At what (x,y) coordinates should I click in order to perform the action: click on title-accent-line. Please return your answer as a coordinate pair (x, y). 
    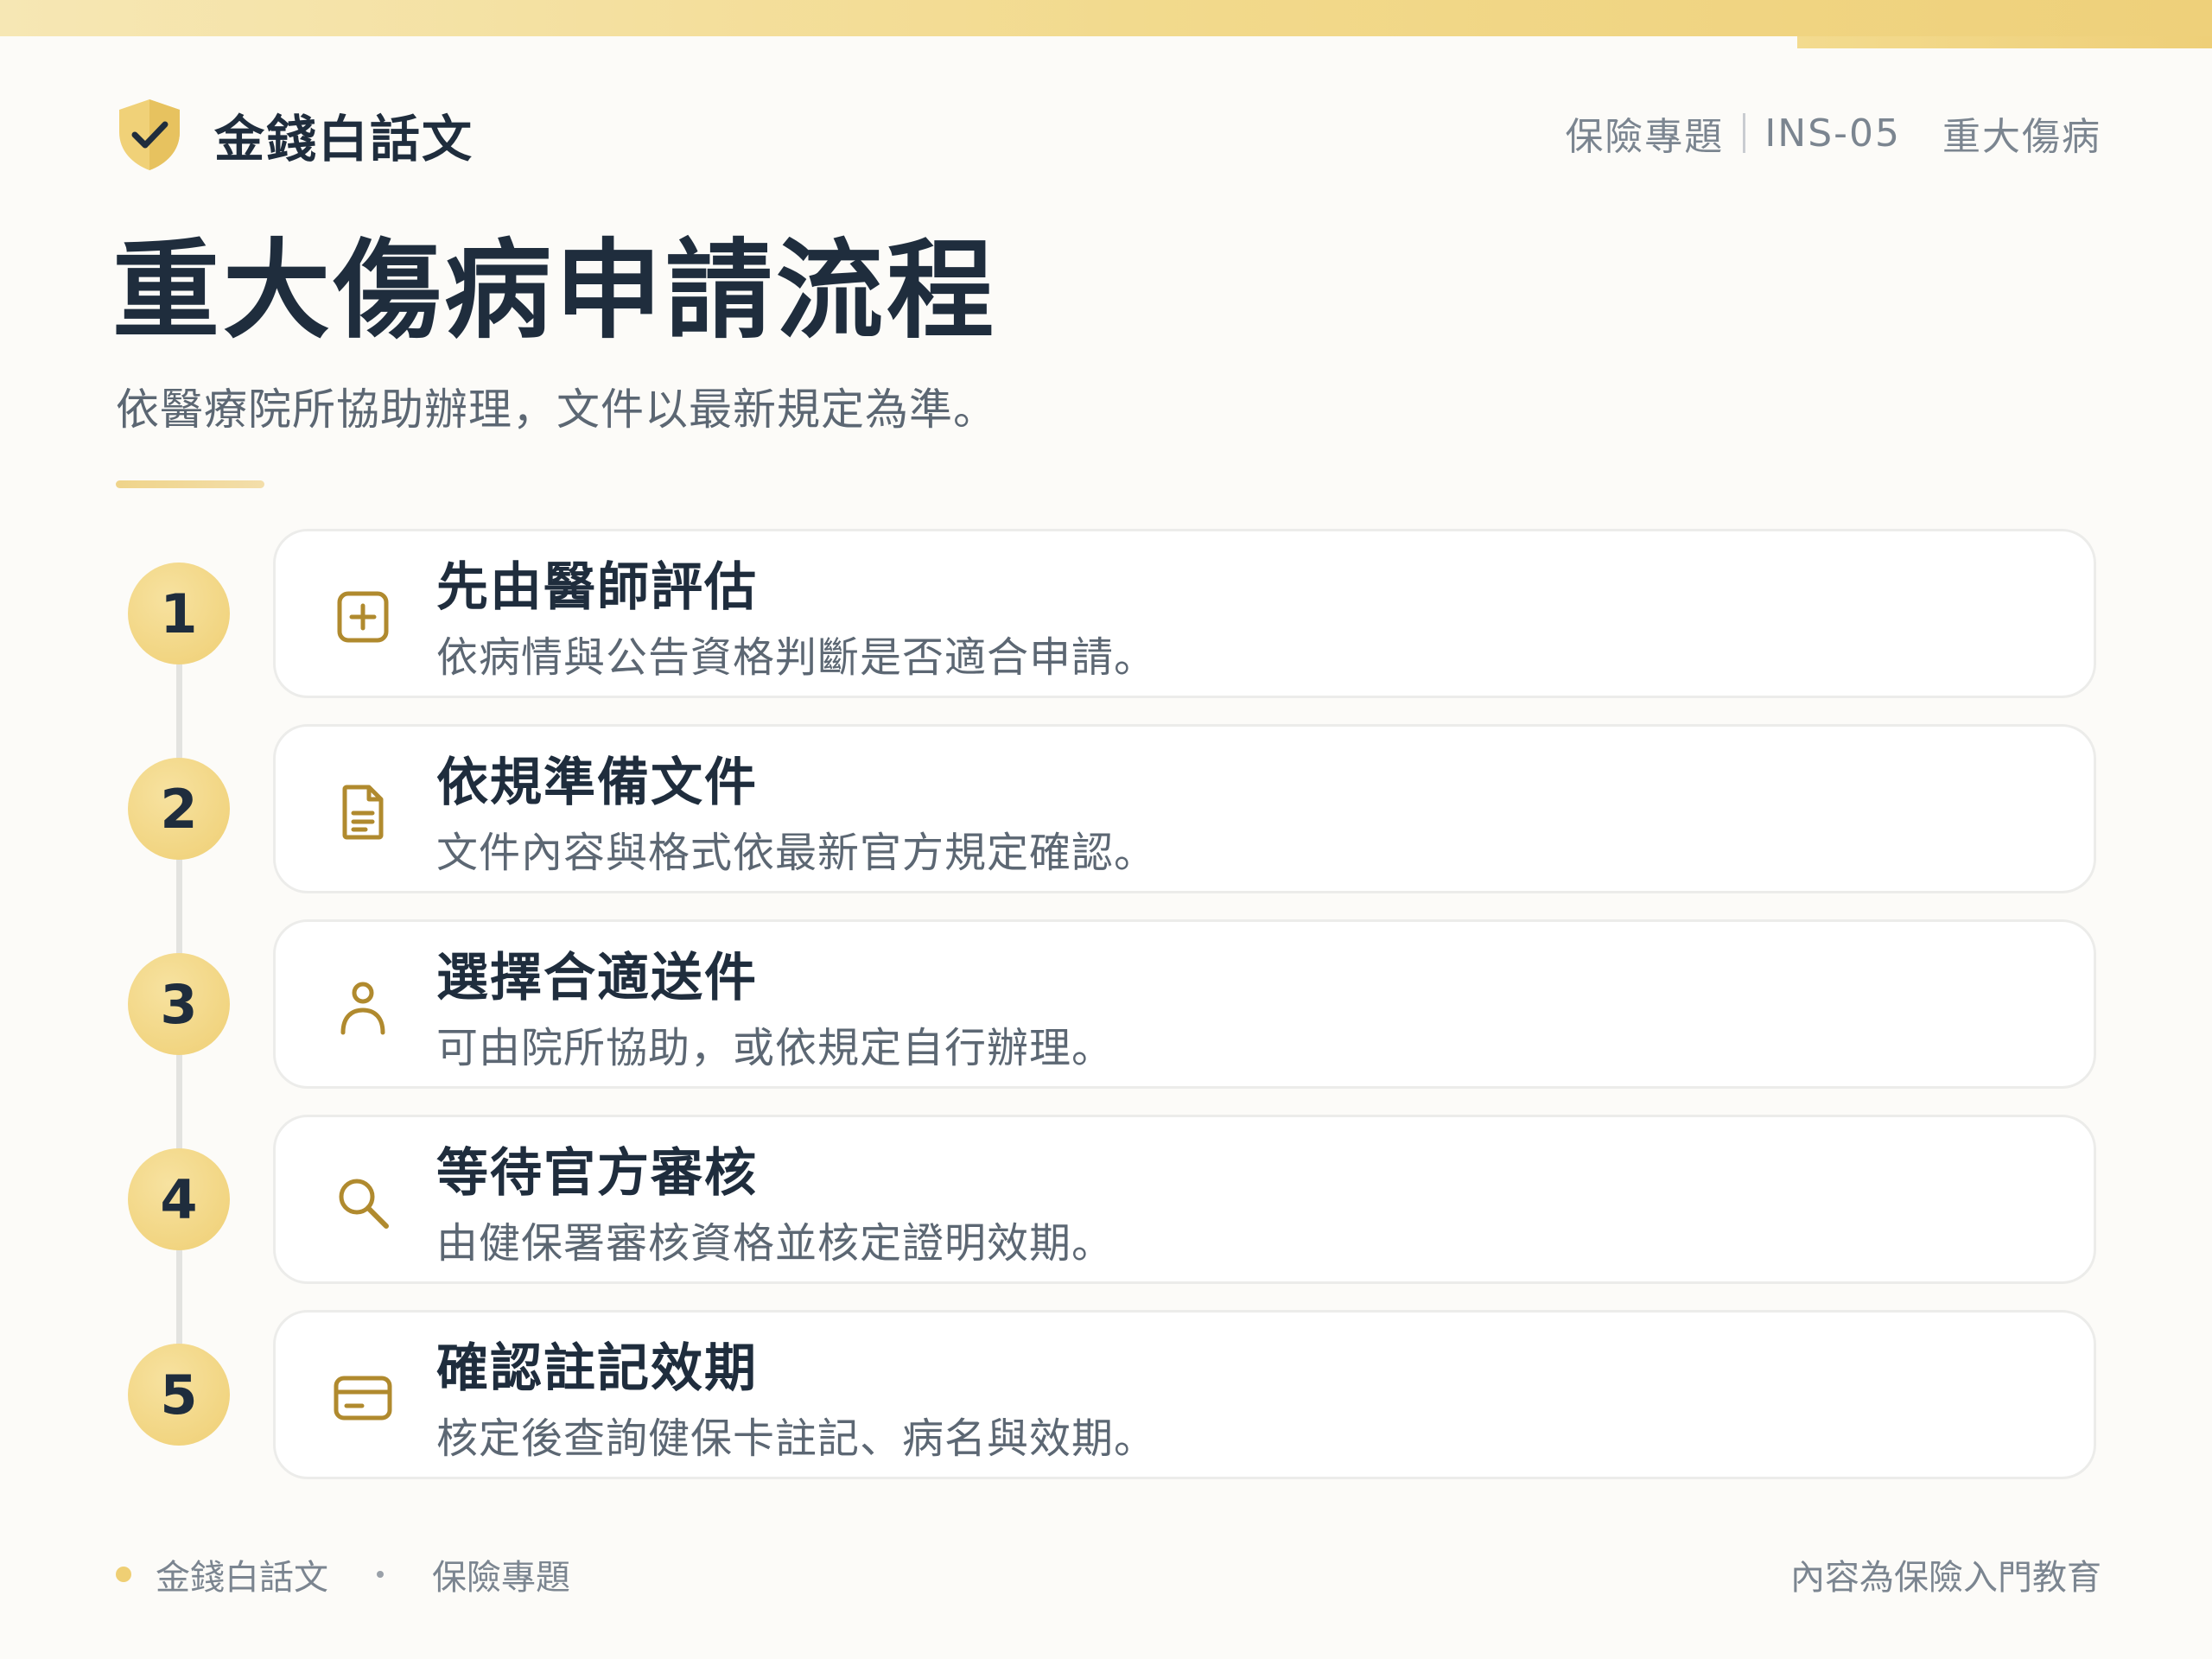
    Looking at the image, I should click on (190, 484).